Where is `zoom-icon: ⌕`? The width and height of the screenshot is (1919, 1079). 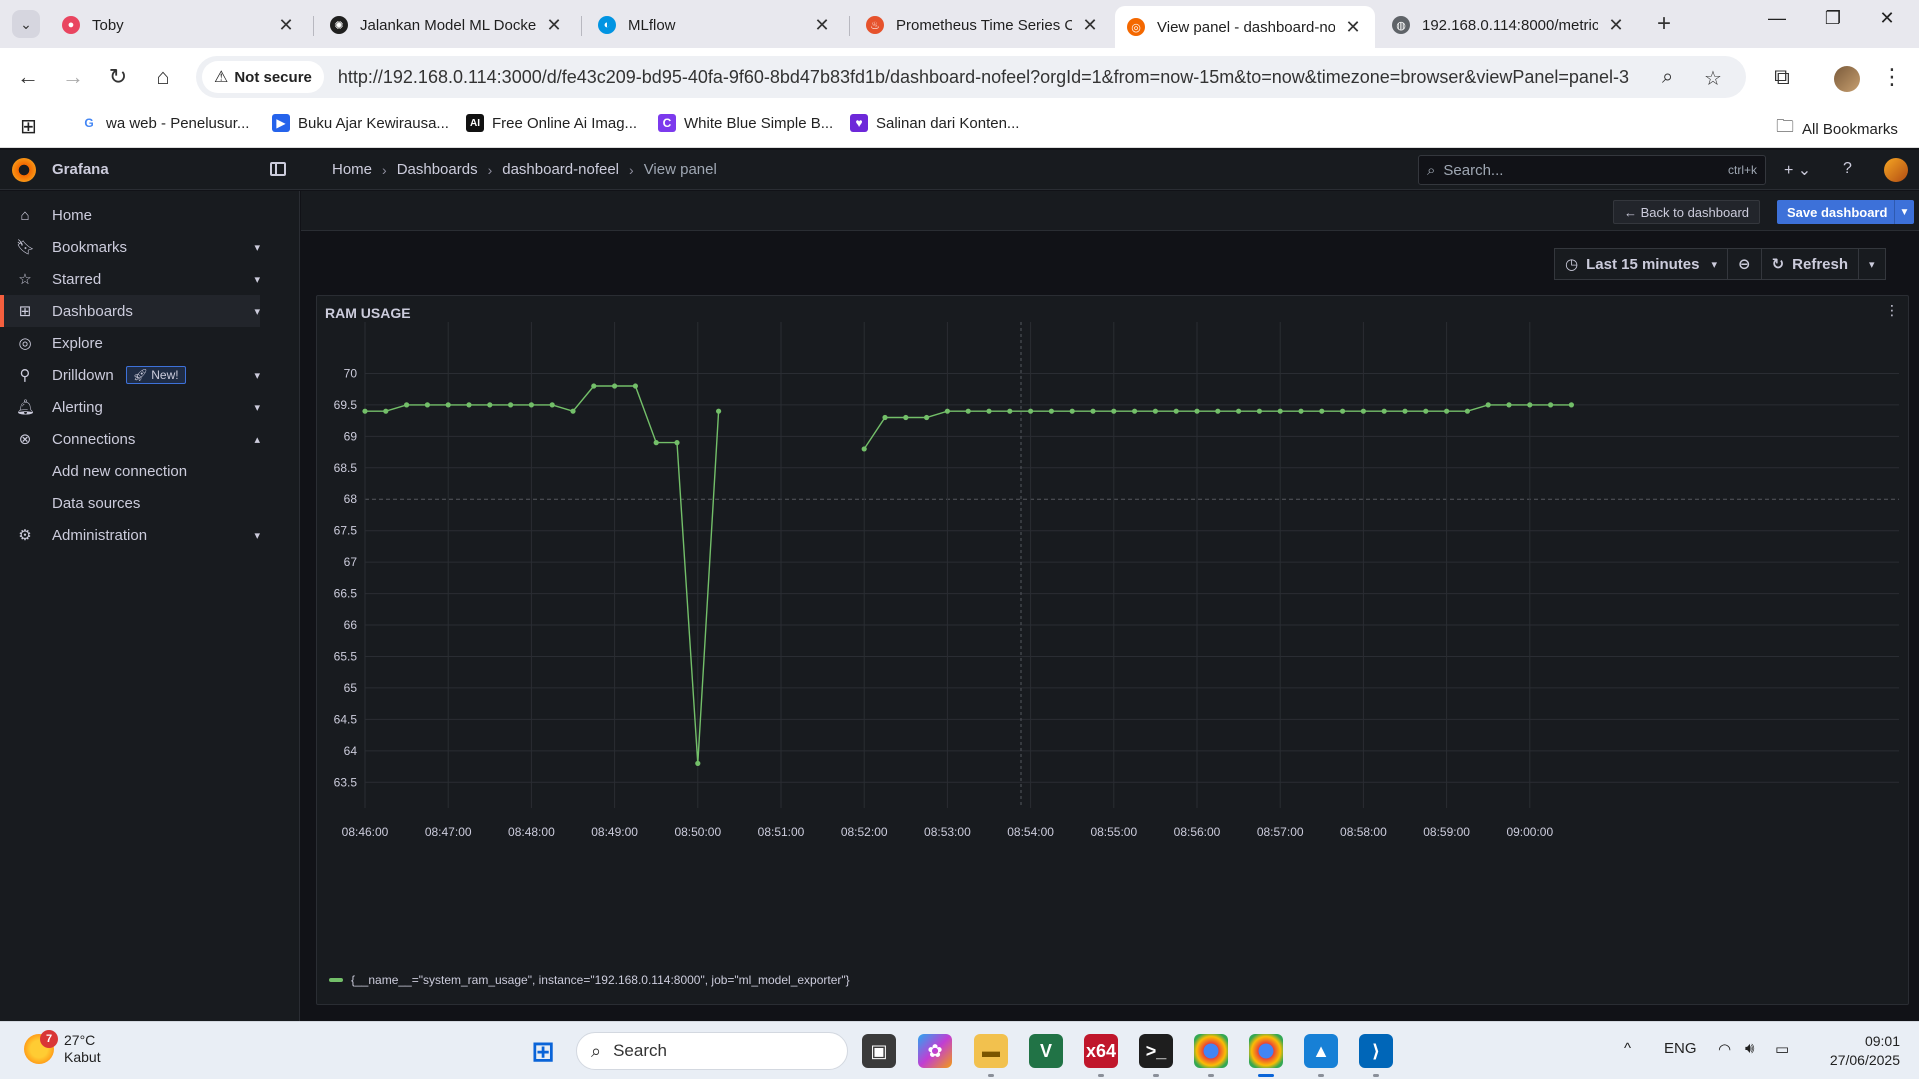
zoom-icon: ⌕ is located at coordinates (1667, 77).